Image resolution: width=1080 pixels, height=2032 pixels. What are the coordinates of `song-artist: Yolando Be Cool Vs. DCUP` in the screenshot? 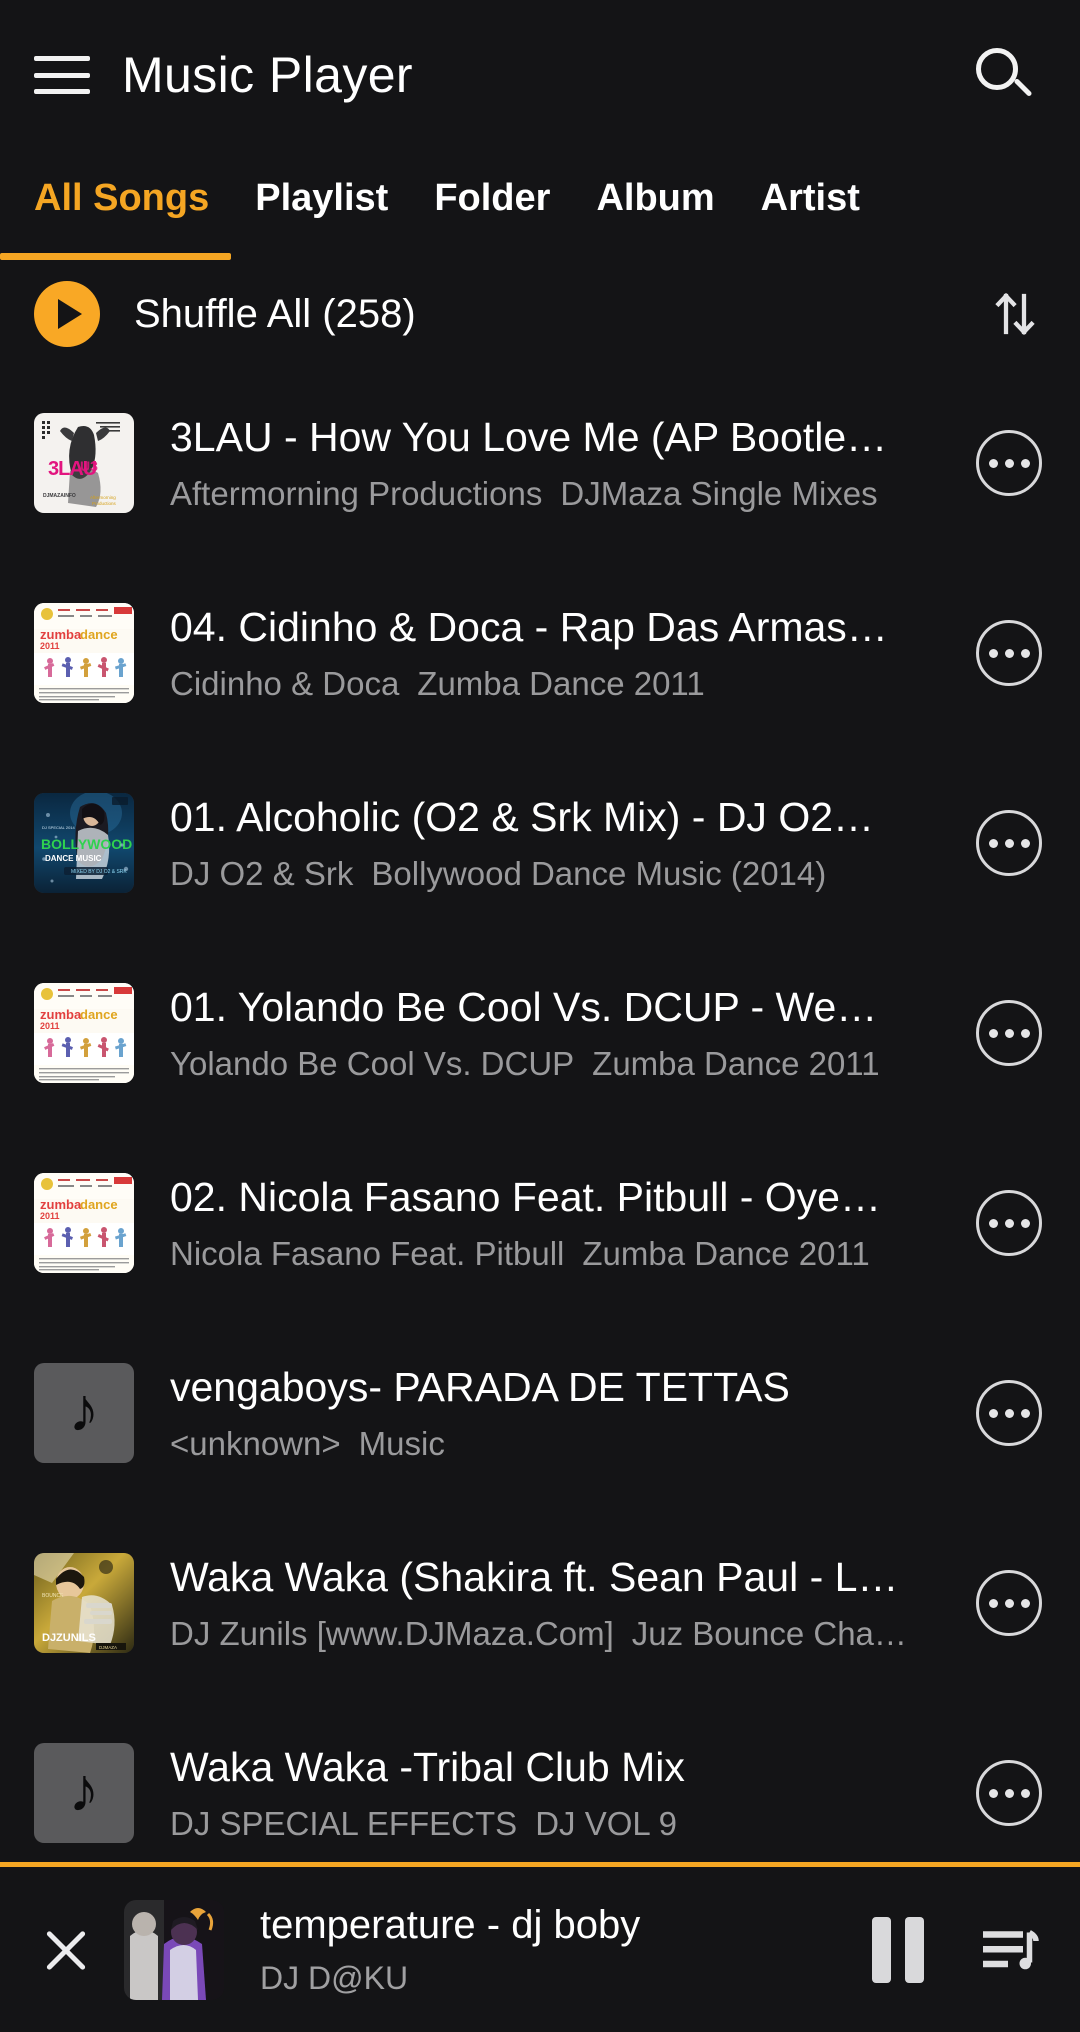 It's located at (372, 1063).